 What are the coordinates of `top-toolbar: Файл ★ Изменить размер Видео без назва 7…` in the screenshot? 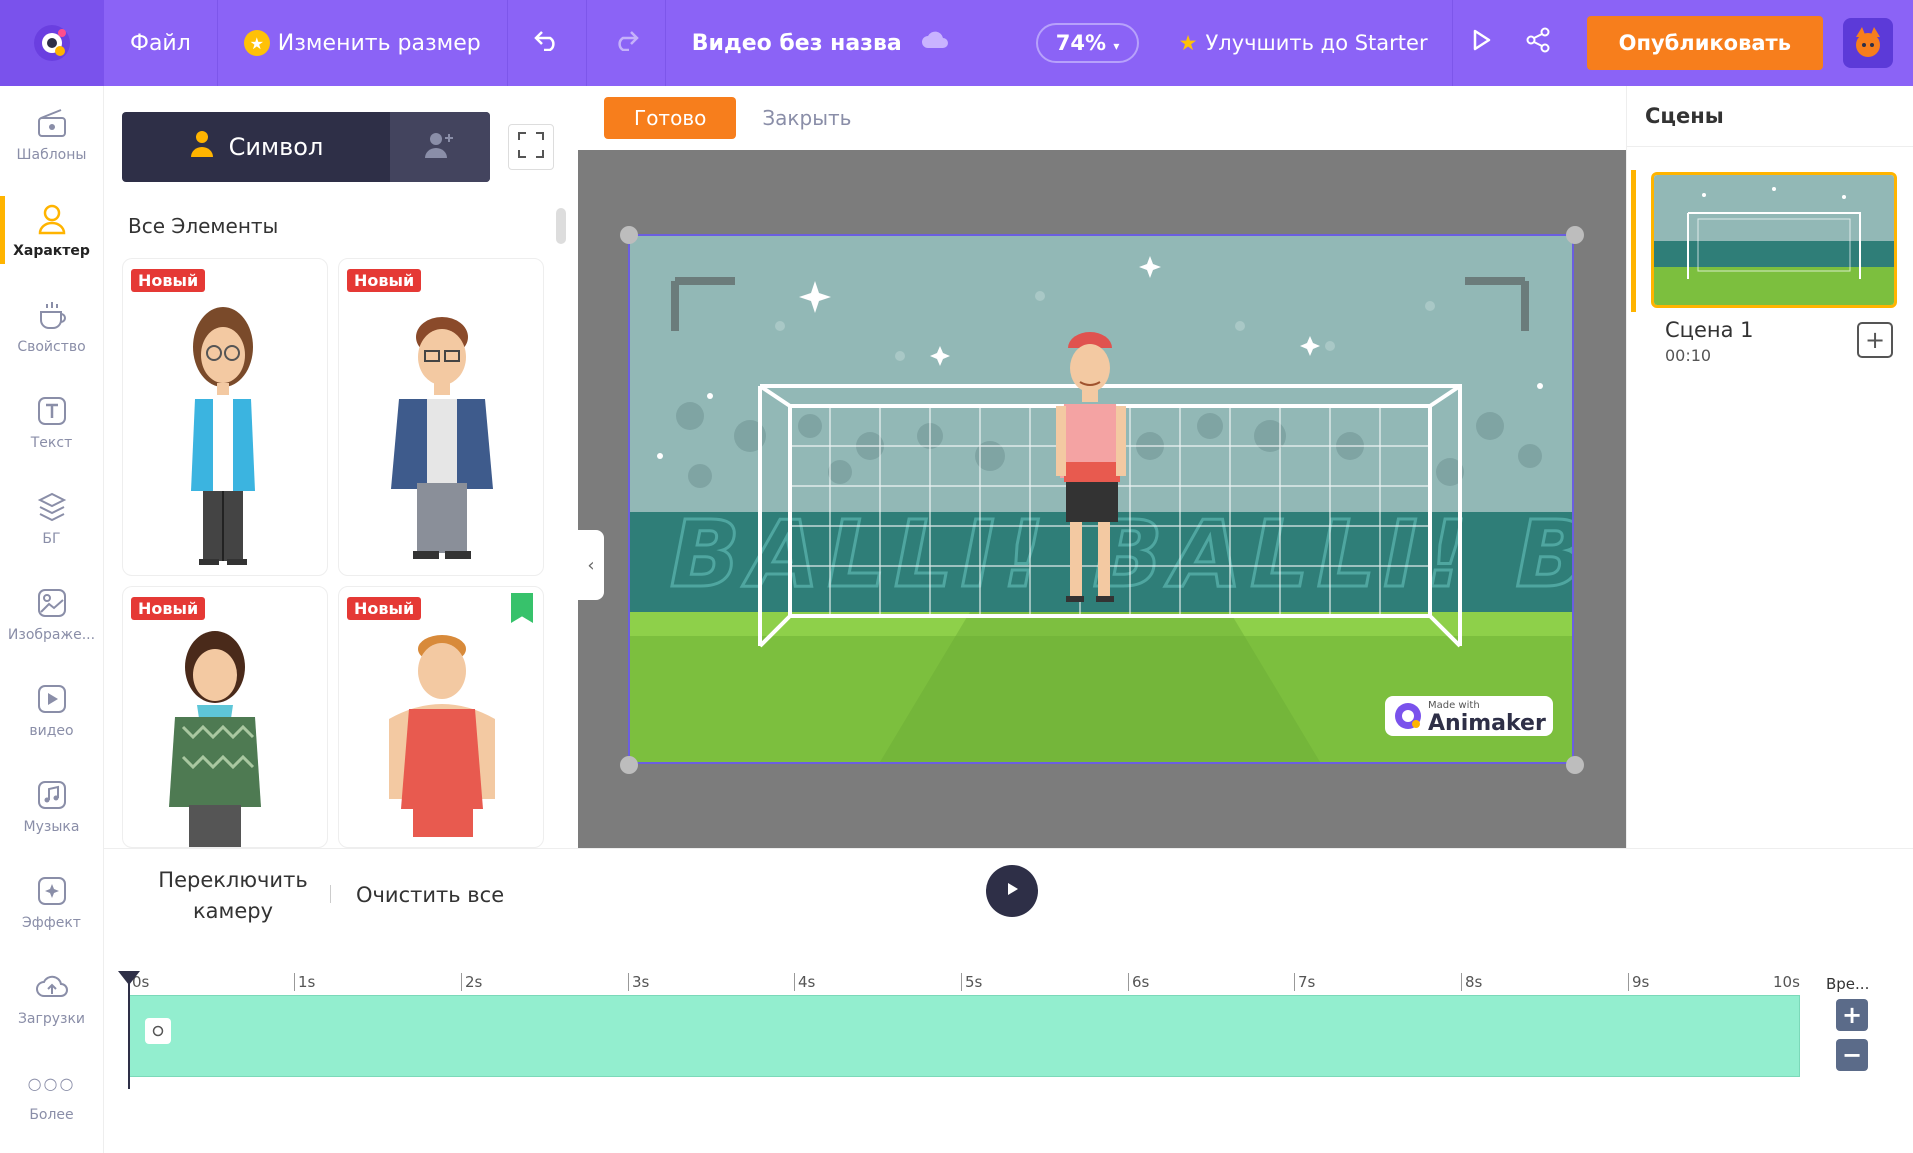 It's located at (956, 43).